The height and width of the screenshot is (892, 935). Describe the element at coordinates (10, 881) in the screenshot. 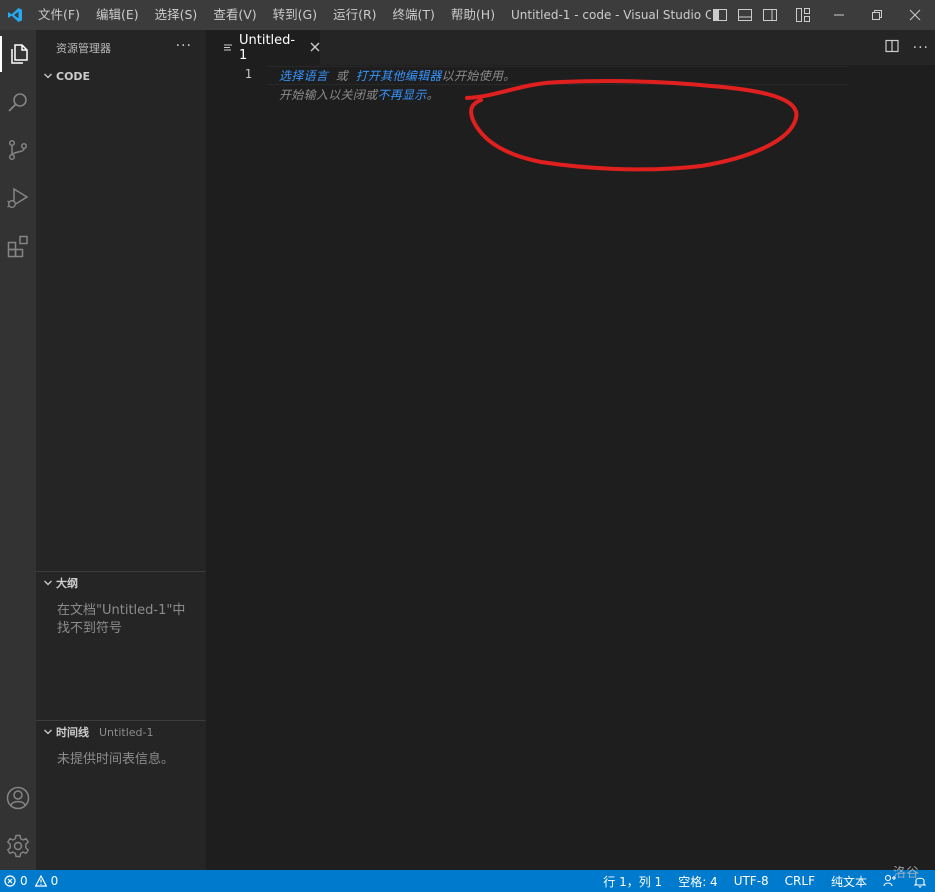

I see `error-icon` at that location.